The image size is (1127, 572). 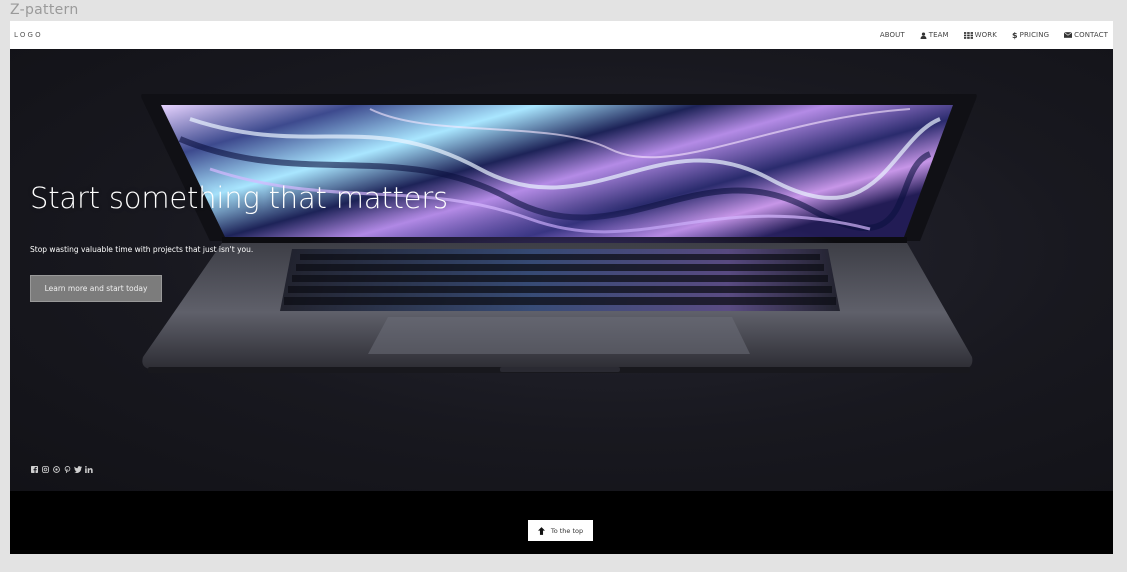 I want to click on nav-item-work: WORK, so click(x=980, y=35).